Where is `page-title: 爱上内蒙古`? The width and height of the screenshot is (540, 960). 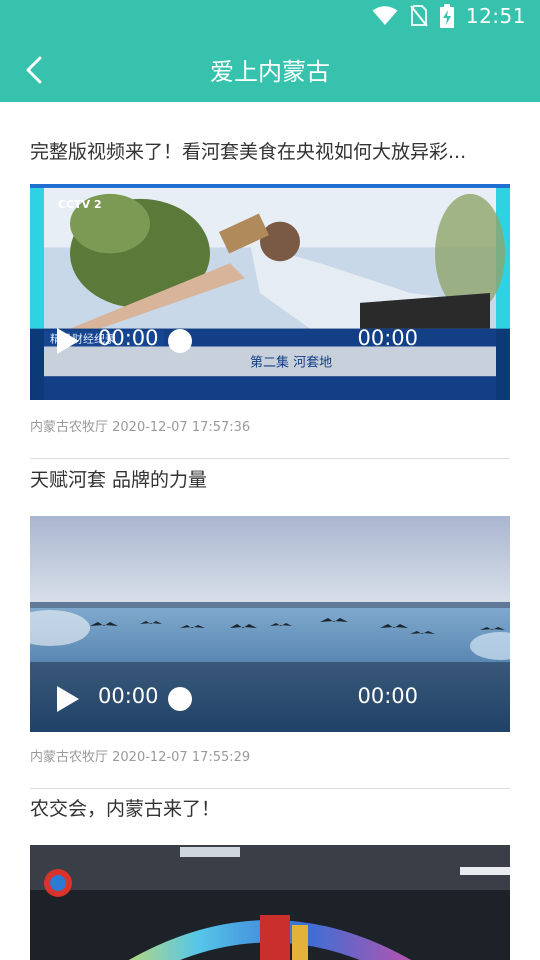
page-title: 爱上内蒙古 is located at coordinates (270, 72).